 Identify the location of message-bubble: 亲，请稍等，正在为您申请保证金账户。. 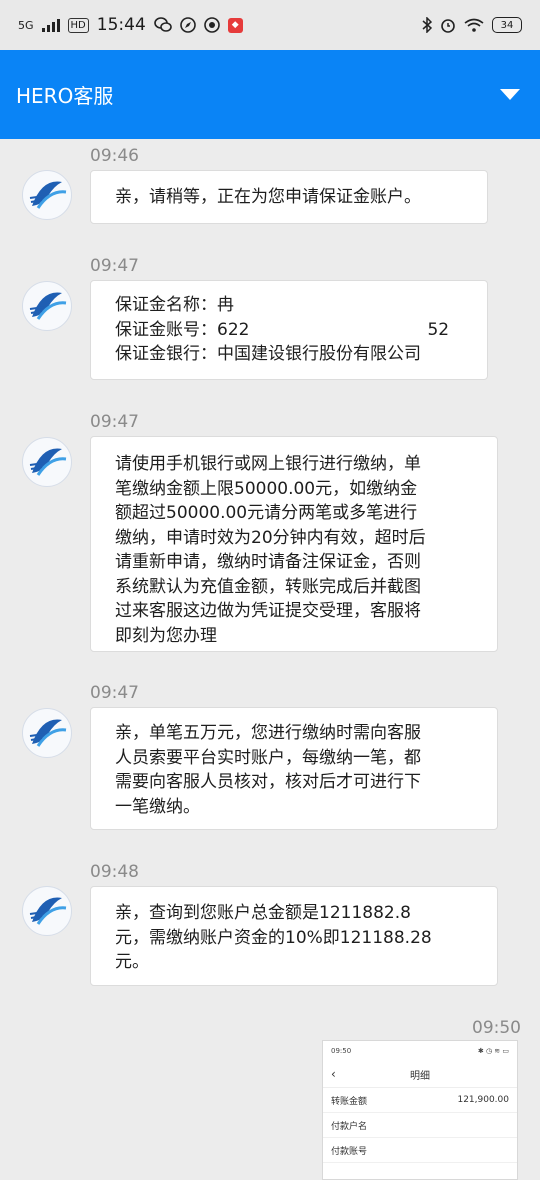
(289, 197).